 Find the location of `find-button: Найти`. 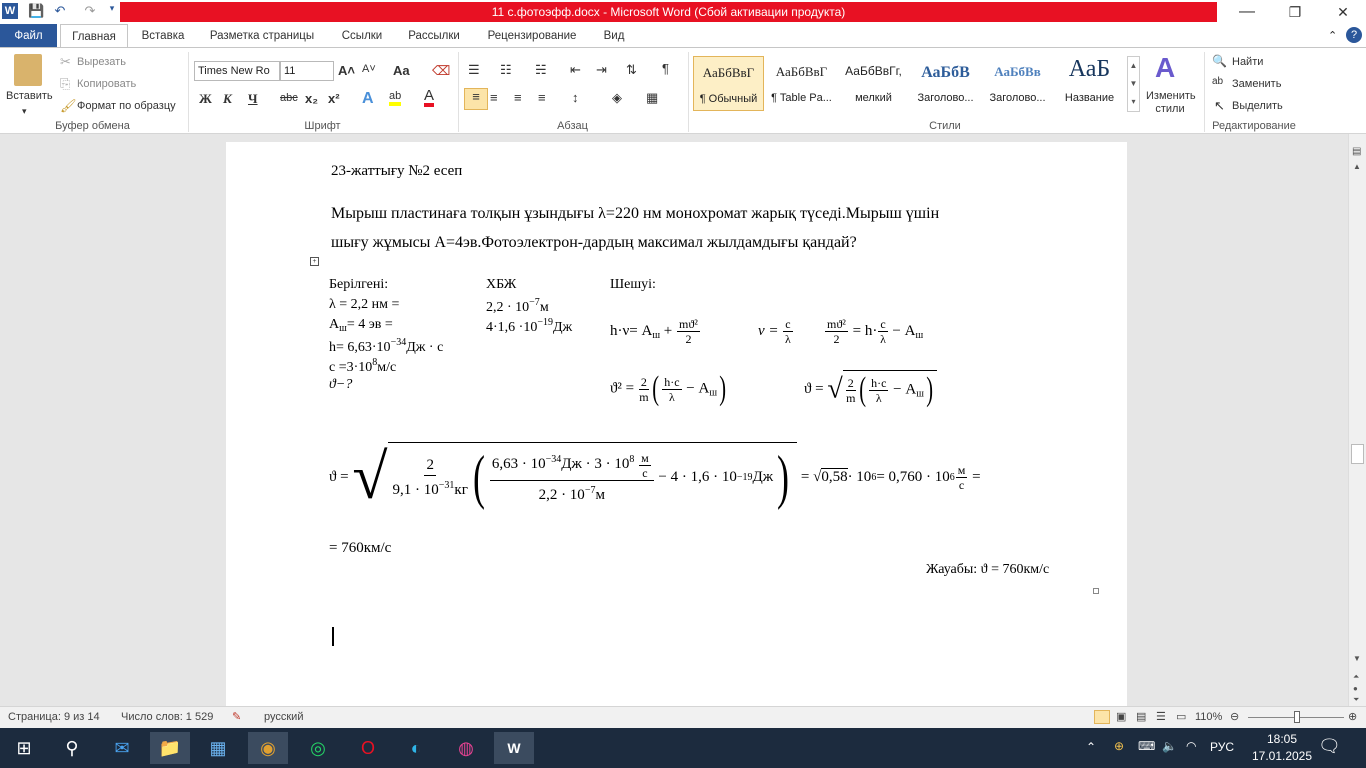

find-button: Найти is located at coordinates (1247, 62).